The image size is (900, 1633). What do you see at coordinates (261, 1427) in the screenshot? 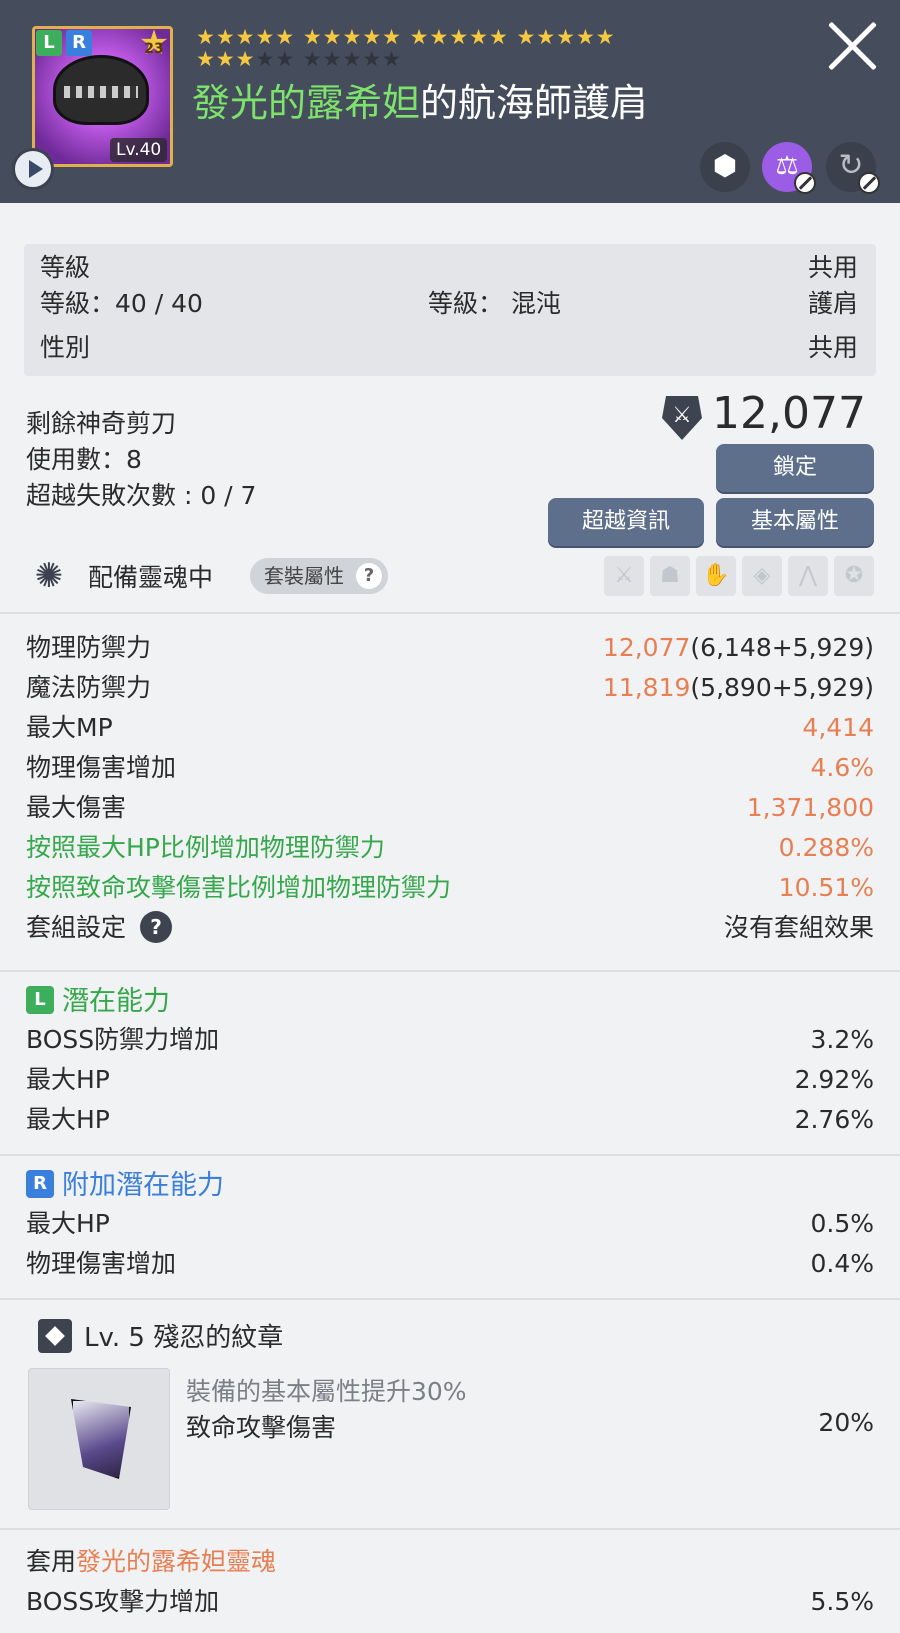
I see `emblem-stat-key: 致命攻擊傷害` at bounding box center [261, 1427].